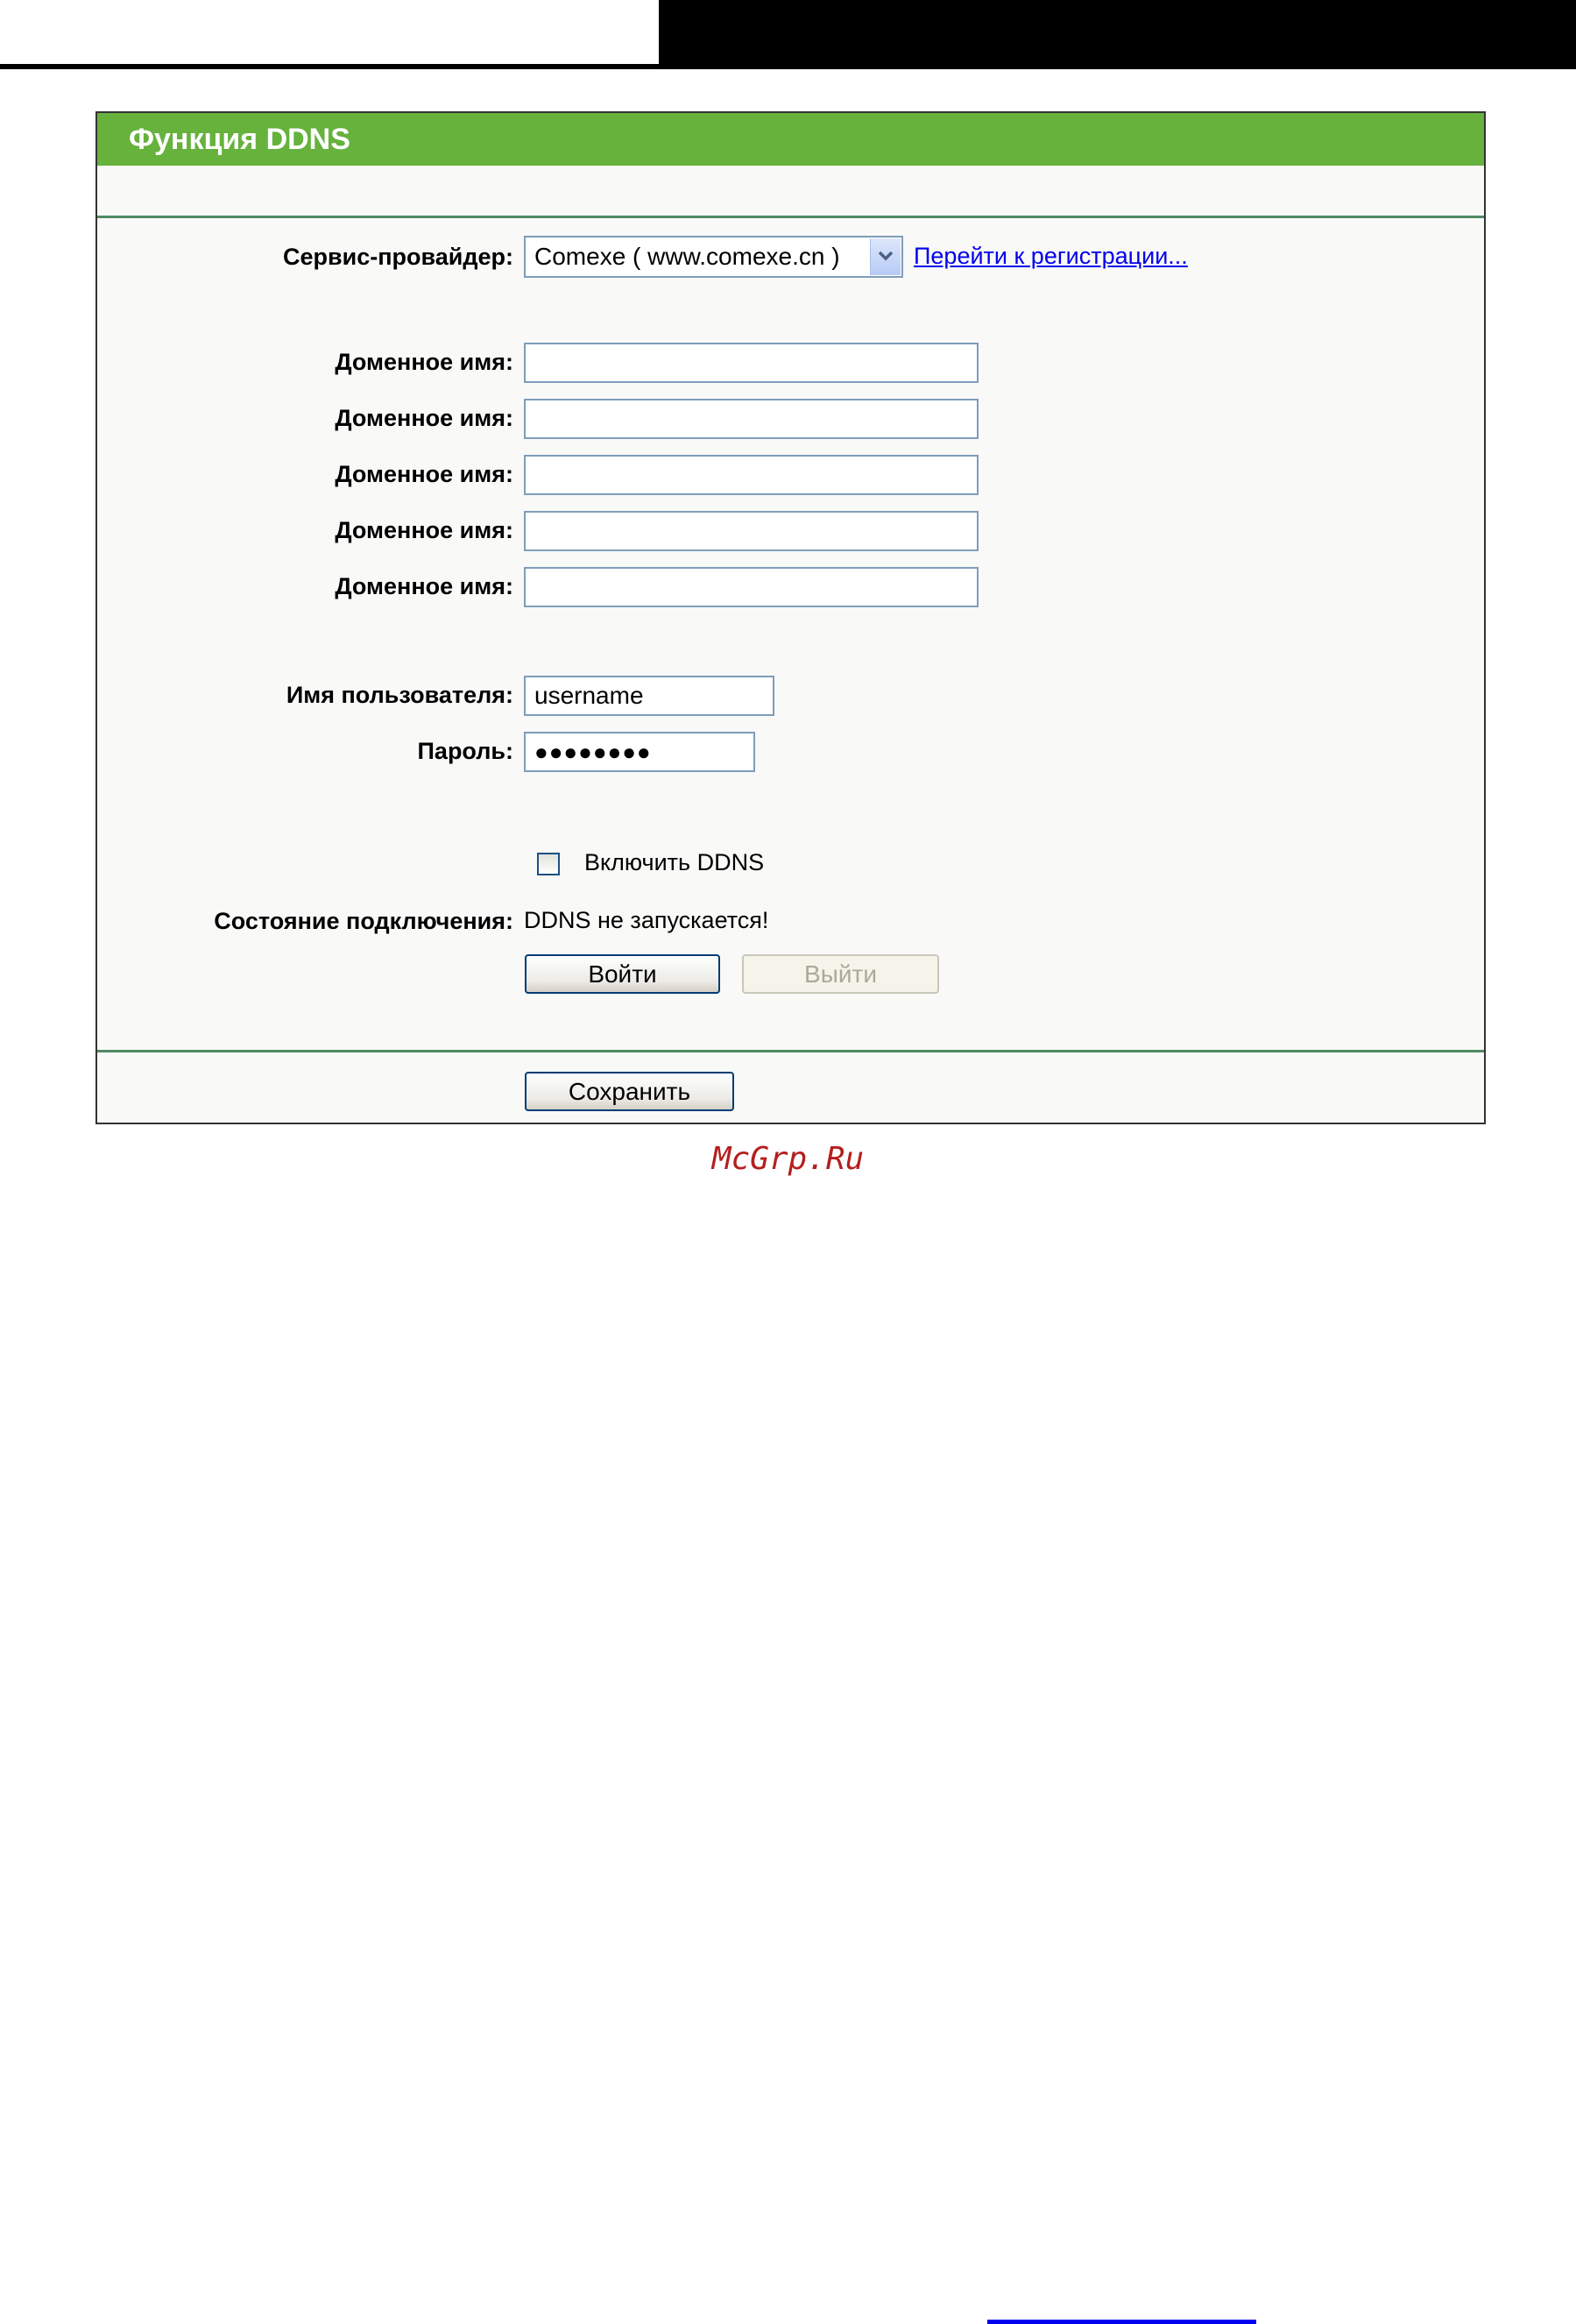  I want to click on username-input, so click(649, 696).